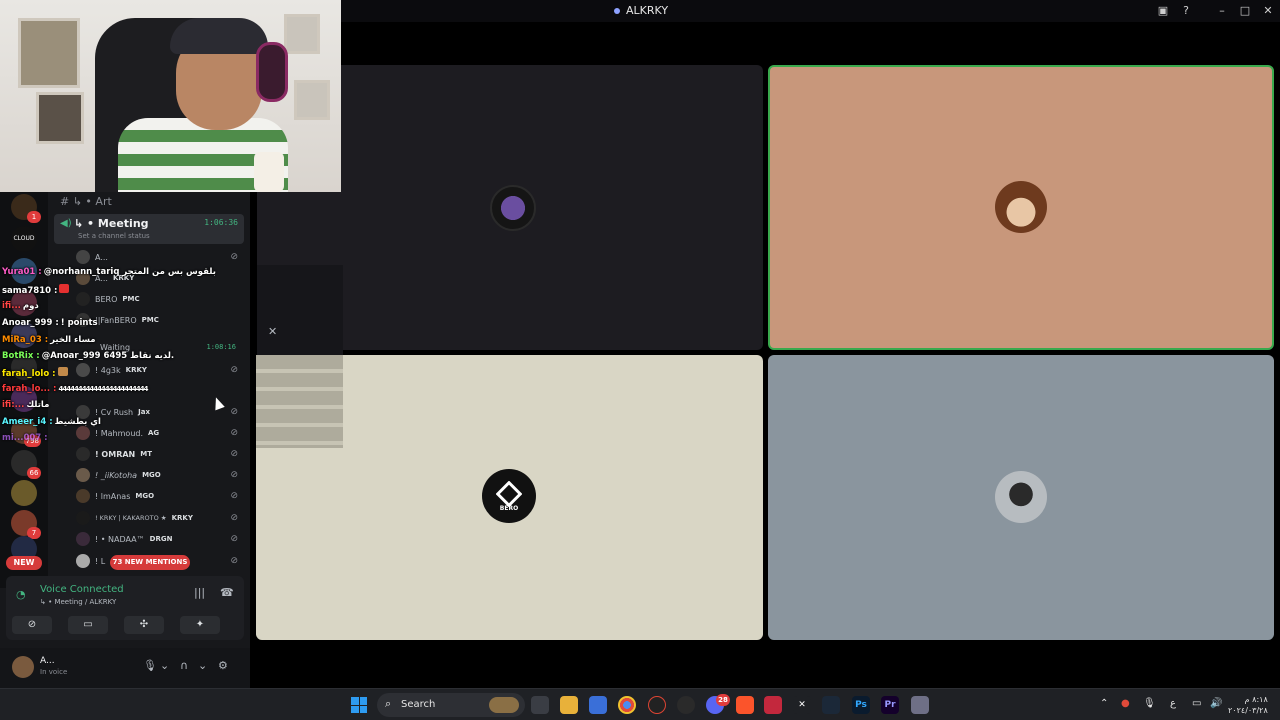 This screenshot has width=1280, height=720. I want to click on server-icon-cloud: CLOUD, so click(24, 239).